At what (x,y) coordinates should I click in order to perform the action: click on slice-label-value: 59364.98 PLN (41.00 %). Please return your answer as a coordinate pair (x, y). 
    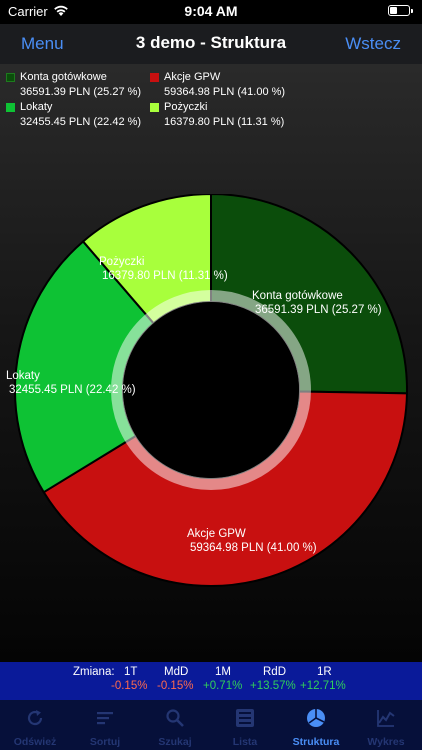
    Looking at the image, I should click on (253, 548).